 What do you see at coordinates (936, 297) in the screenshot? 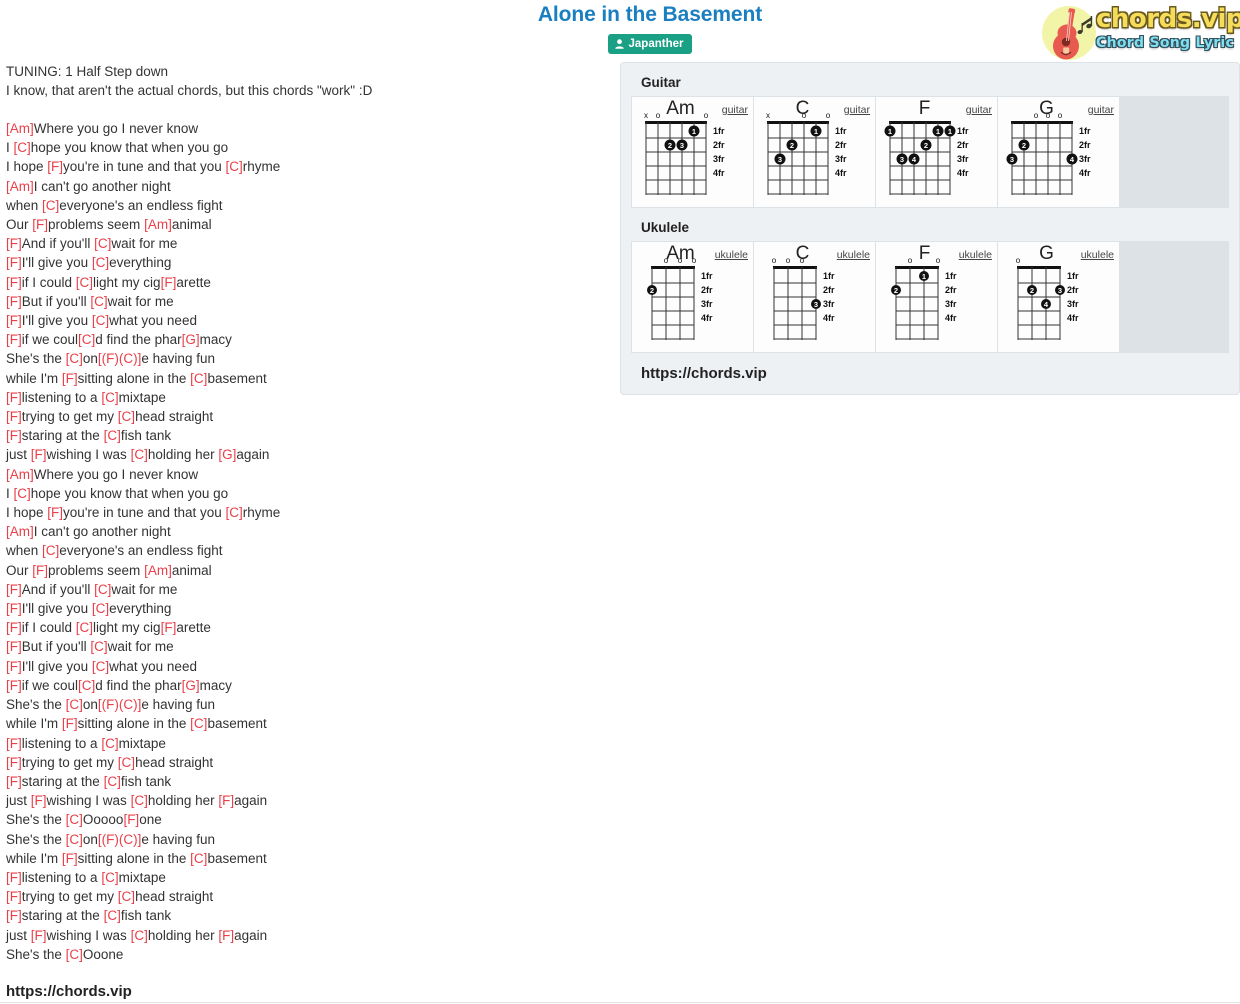
I see `chord-diagram-ukulele-f: Fukulele o o 1 2 1fr 2fr 3fr 4fr` at bounding box center [936, 297].